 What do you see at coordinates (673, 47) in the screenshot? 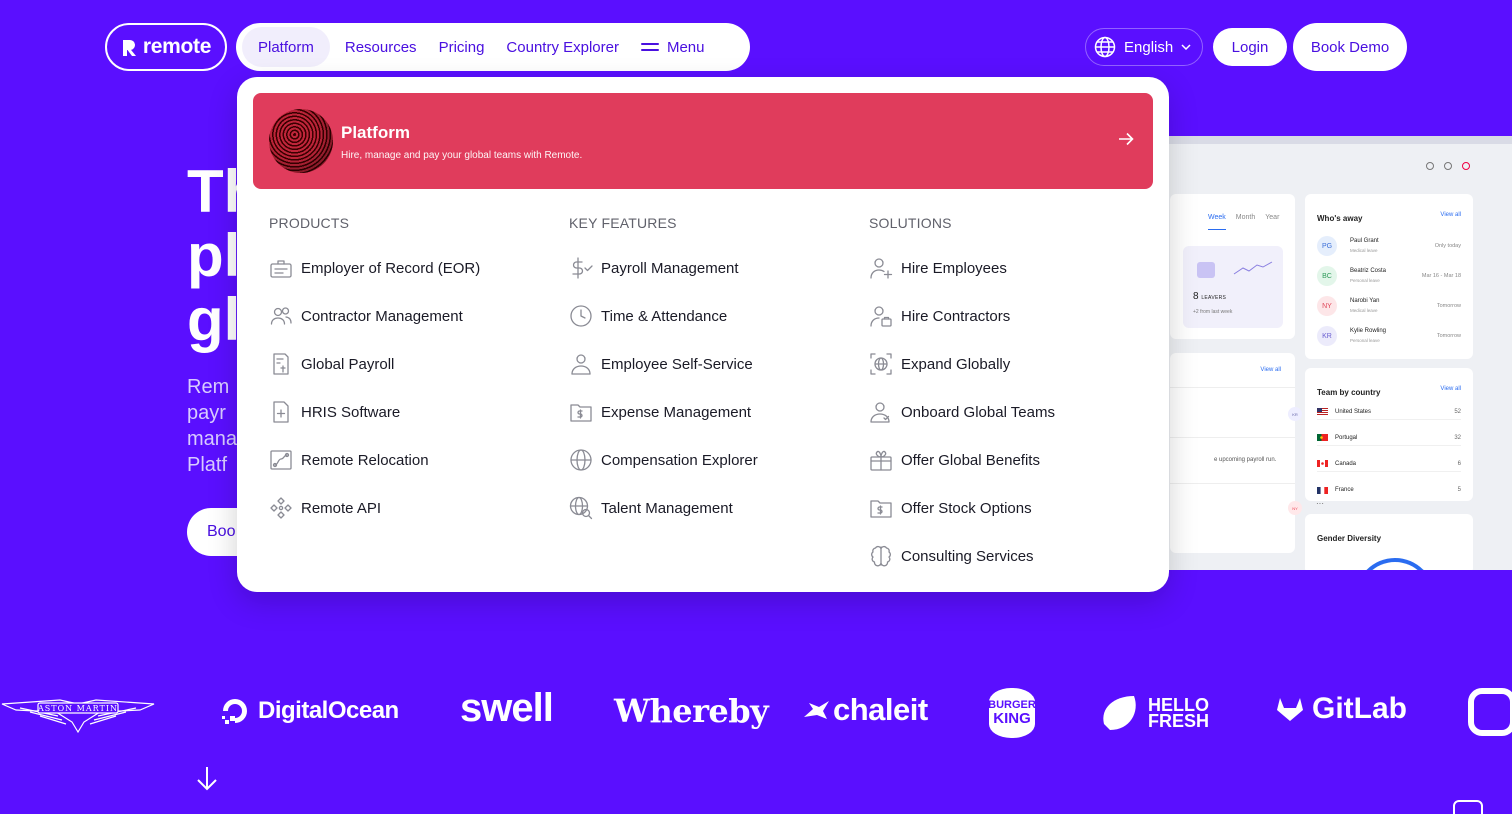
I see `nav-menu: Menu` at bounding box center [673, 47].